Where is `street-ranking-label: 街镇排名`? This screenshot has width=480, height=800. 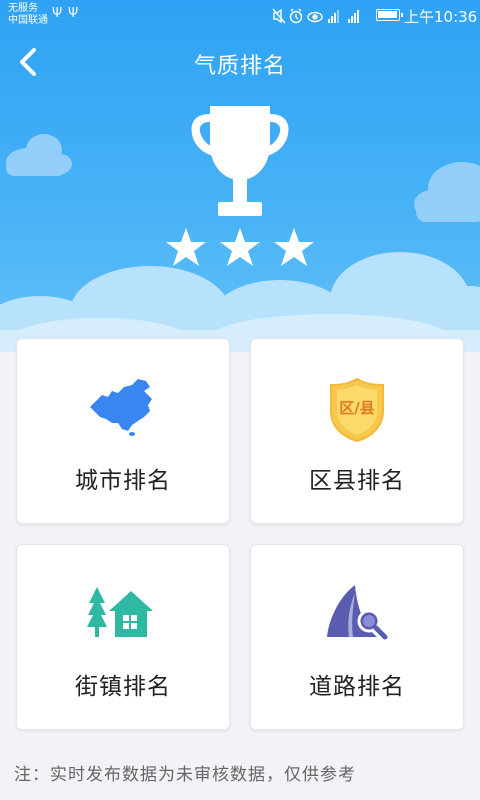 street-ranking-label: 街镇排名 is located at coordinates (123, 687).